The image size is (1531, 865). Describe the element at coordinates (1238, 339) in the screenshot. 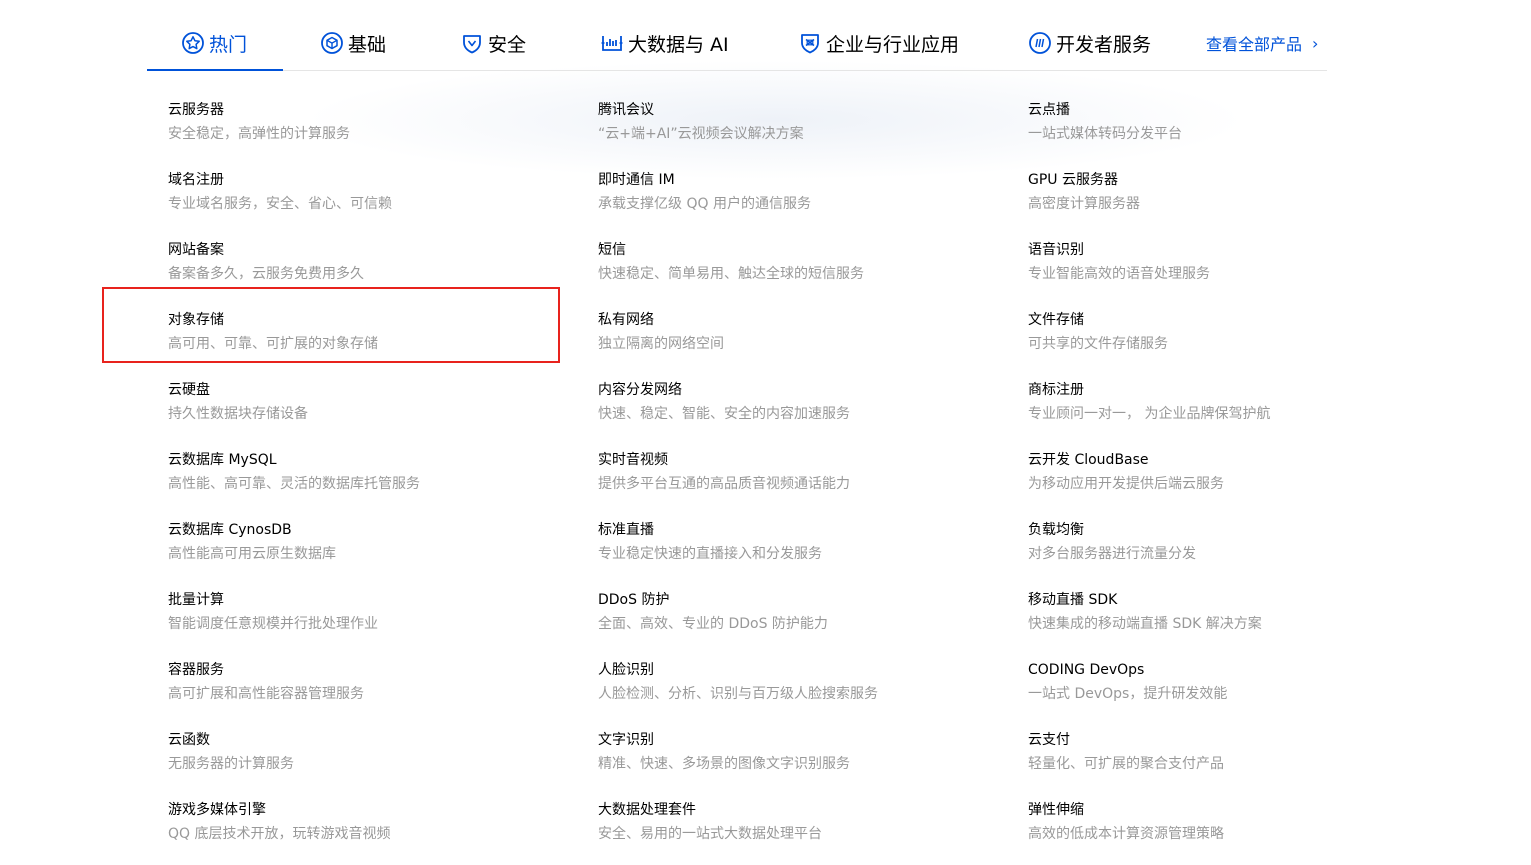

I see `product-item: 文件存储可共享的文件存储服务` at that location.